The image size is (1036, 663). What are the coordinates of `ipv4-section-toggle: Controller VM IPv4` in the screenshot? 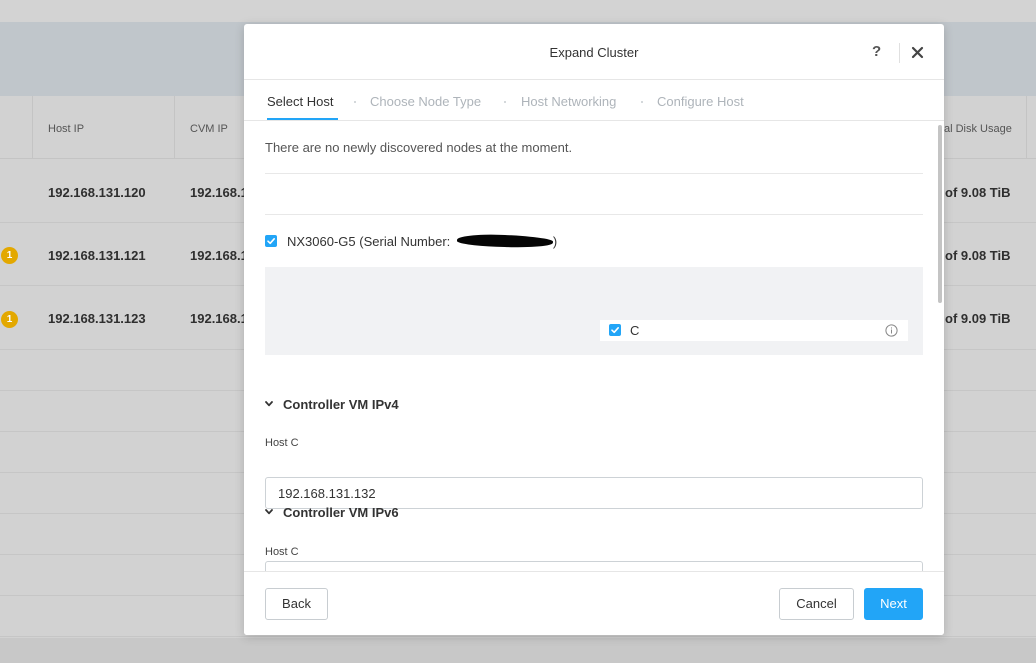 It's located at (365, 405).